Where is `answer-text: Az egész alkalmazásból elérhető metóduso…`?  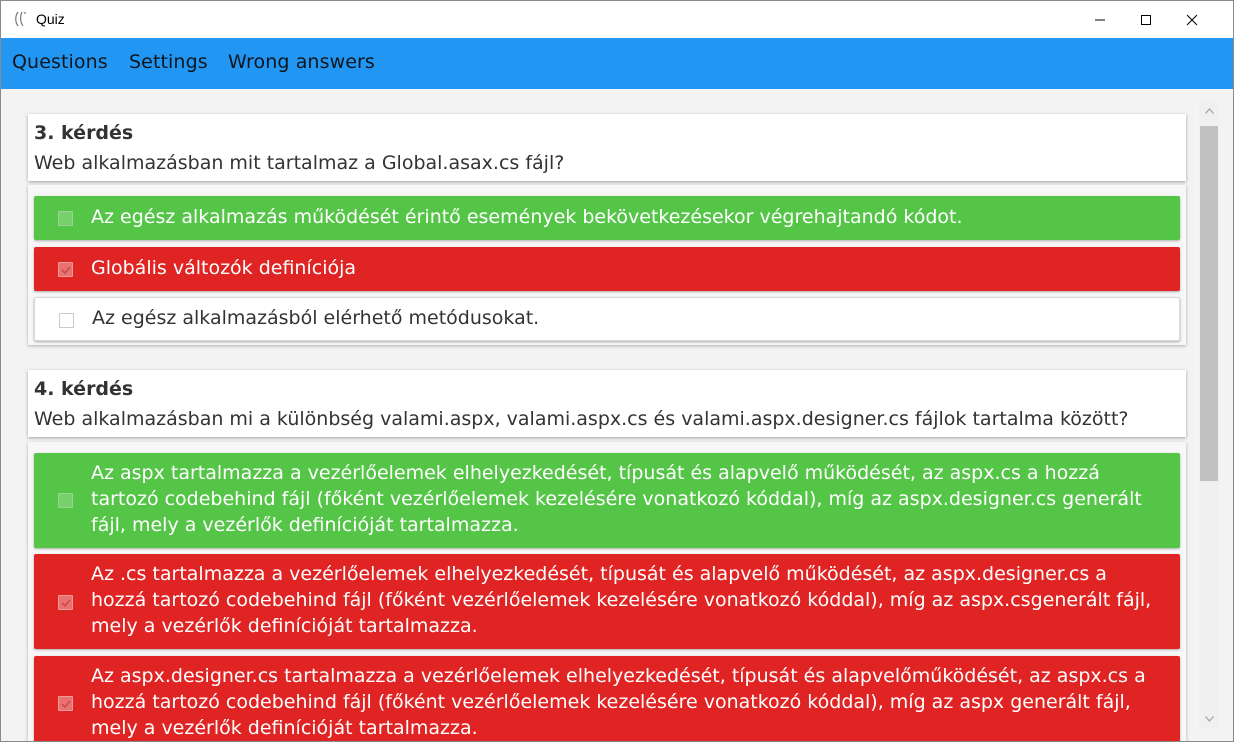 answer-text: Az egész alkalmazásból elérhető metóduso… is located at coordinates (316, 318).